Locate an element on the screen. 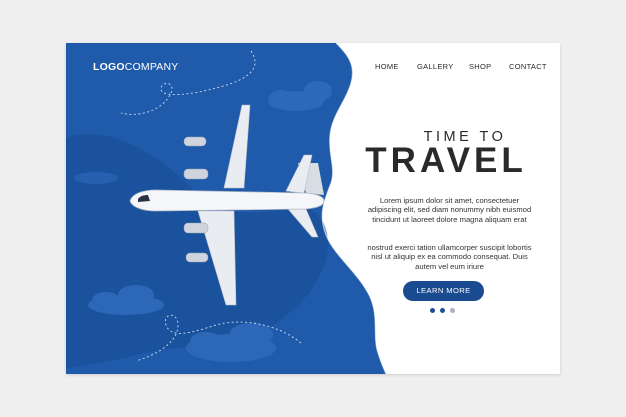 This screenshot has height=417, width=626. nav-home: HOME is located at coordinates (387, 66).